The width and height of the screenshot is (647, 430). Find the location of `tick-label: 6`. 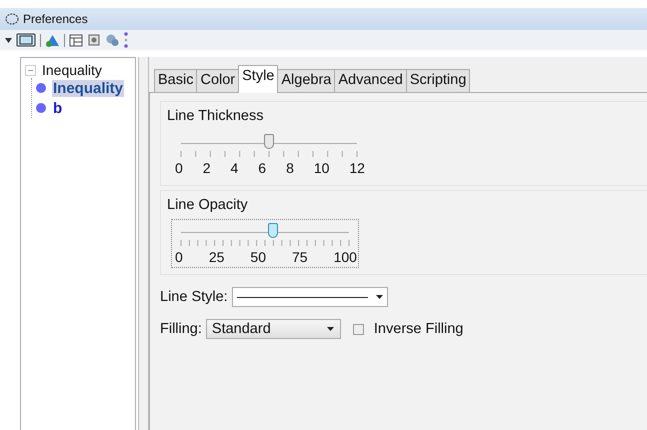

tick-label: 6 is located at coordinates (262, 168).